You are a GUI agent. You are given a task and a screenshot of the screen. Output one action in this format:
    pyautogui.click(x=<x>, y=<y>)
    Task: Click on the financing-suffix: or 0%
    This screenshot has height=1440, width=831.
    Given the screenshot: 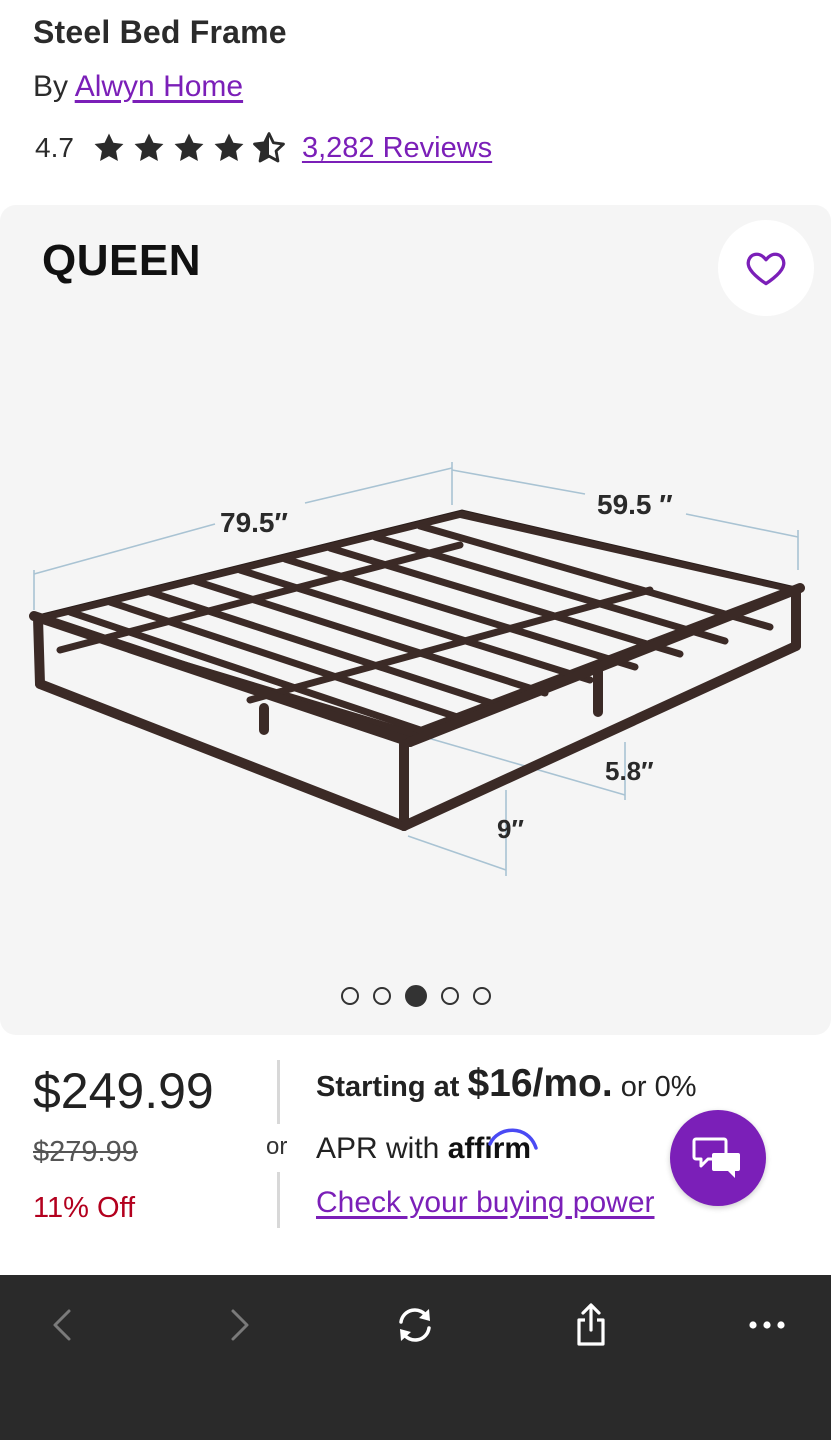 What is the action you would take?
    pyautogui.click(x=658, y=1087)
    